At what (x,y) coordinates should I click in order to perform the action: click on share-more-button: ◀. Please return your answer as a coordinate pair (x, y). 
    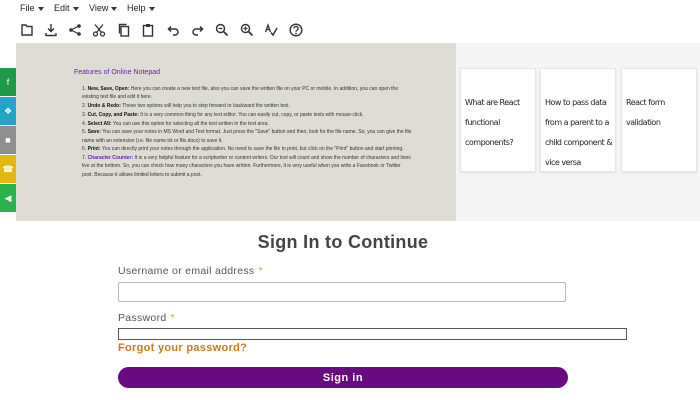
    Looking at the image, I should click on (8, 198).